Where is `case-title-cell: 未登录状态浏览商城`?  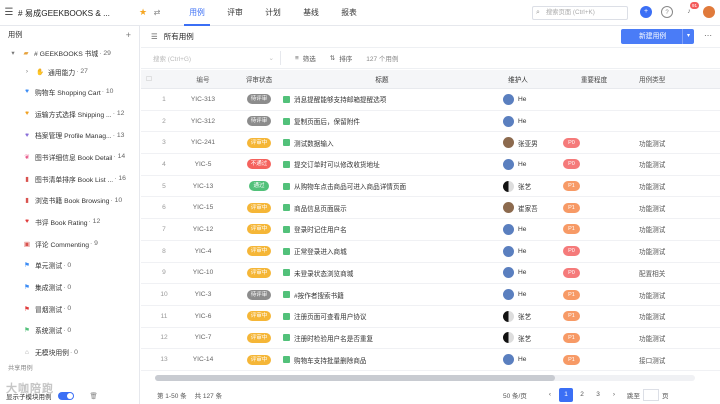
case-title-cell: 未登录状态浏览商城 is located at coordinates (382, 273).